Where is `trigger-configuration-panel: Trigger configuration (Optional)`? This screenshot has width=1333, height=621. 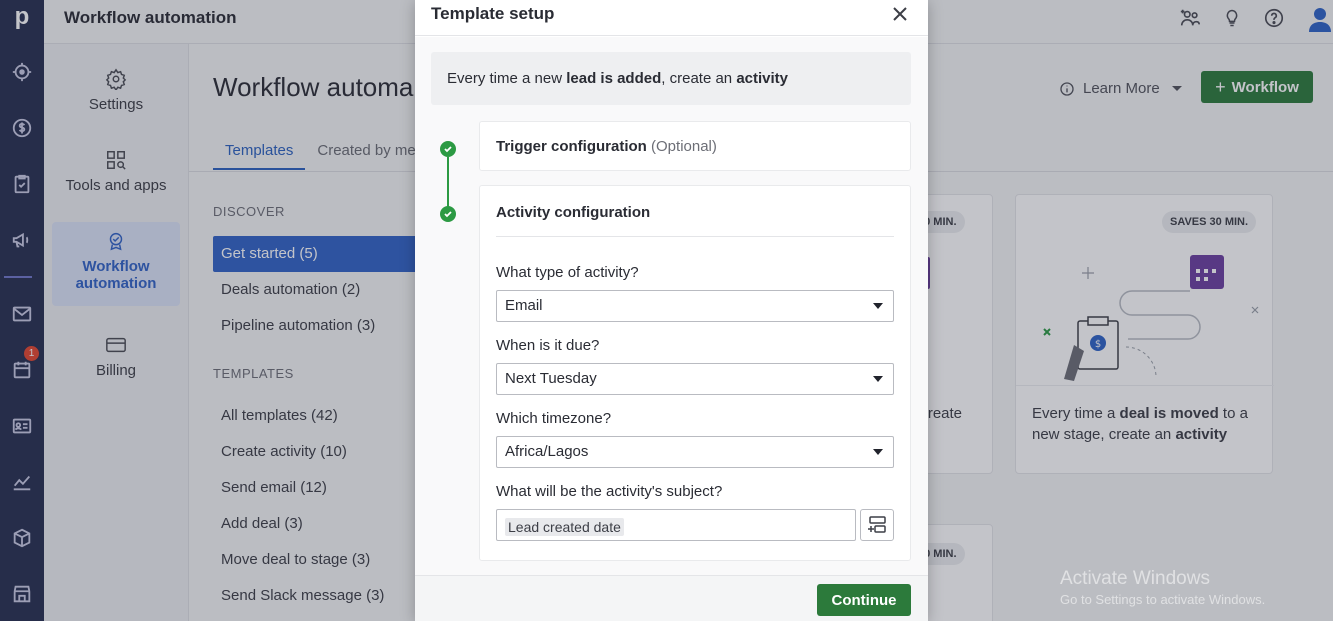
trigger-configuration-panel: Trigger configuration (Optional) is located at coordinates (695, 146).